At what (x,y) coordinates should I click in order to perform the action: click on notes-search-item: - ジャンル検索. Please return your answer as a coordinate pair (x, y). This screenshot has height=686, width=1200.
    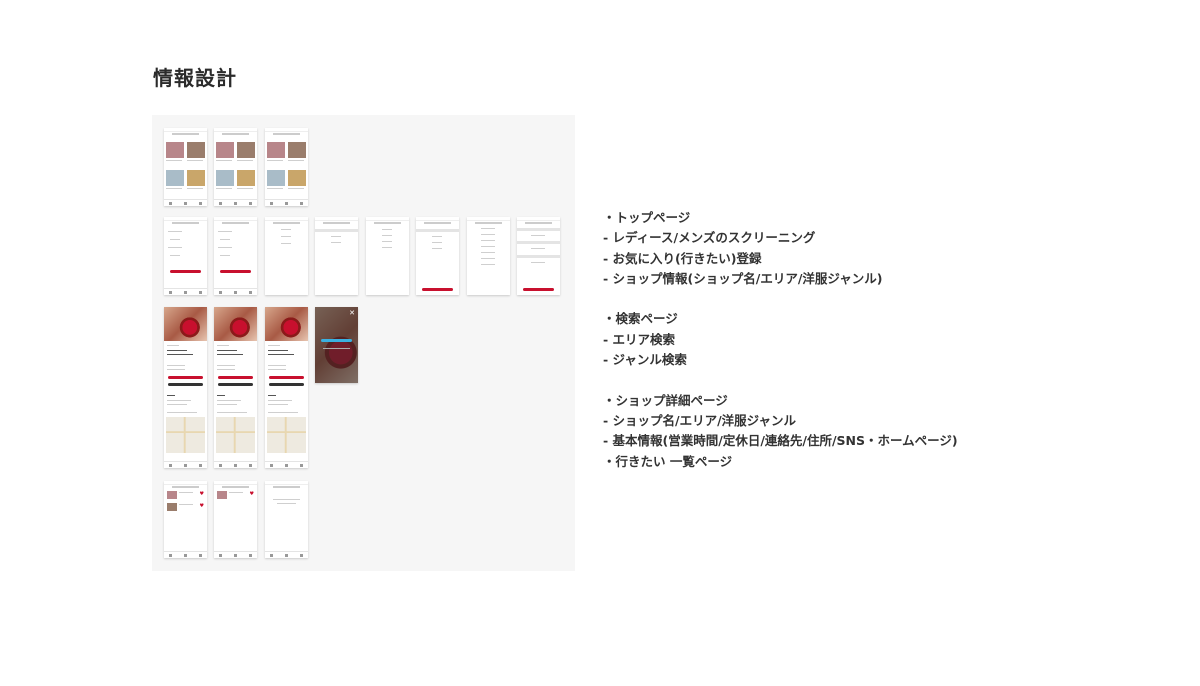
    Looking at the image, I should click on (645, 360).